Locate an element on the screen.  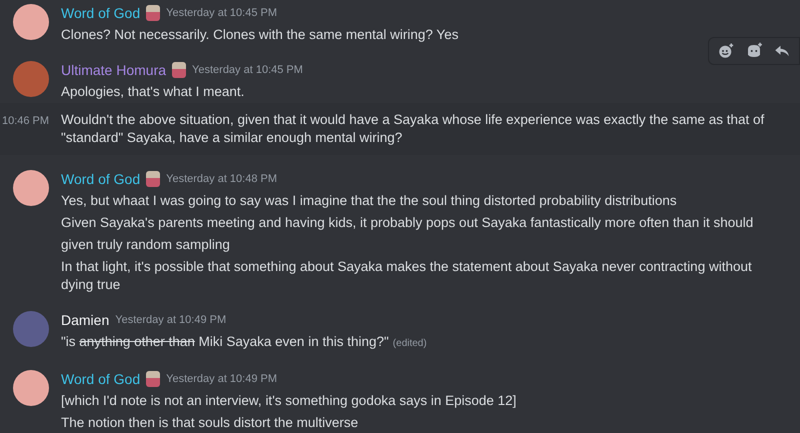
message-text: The notion then is that souls distort the multiverse is located at coordinates (209, 422).